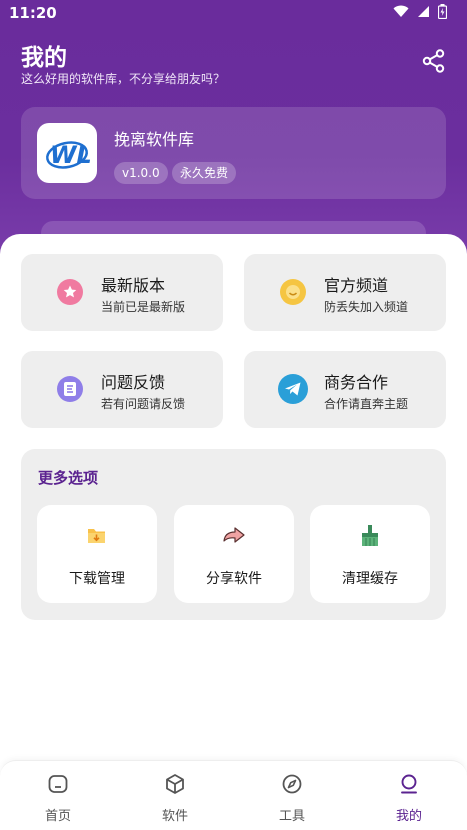 Image resolution: width=467 pixels, height=830 pixels. I want to click on smile-icon, so click(293, 292).